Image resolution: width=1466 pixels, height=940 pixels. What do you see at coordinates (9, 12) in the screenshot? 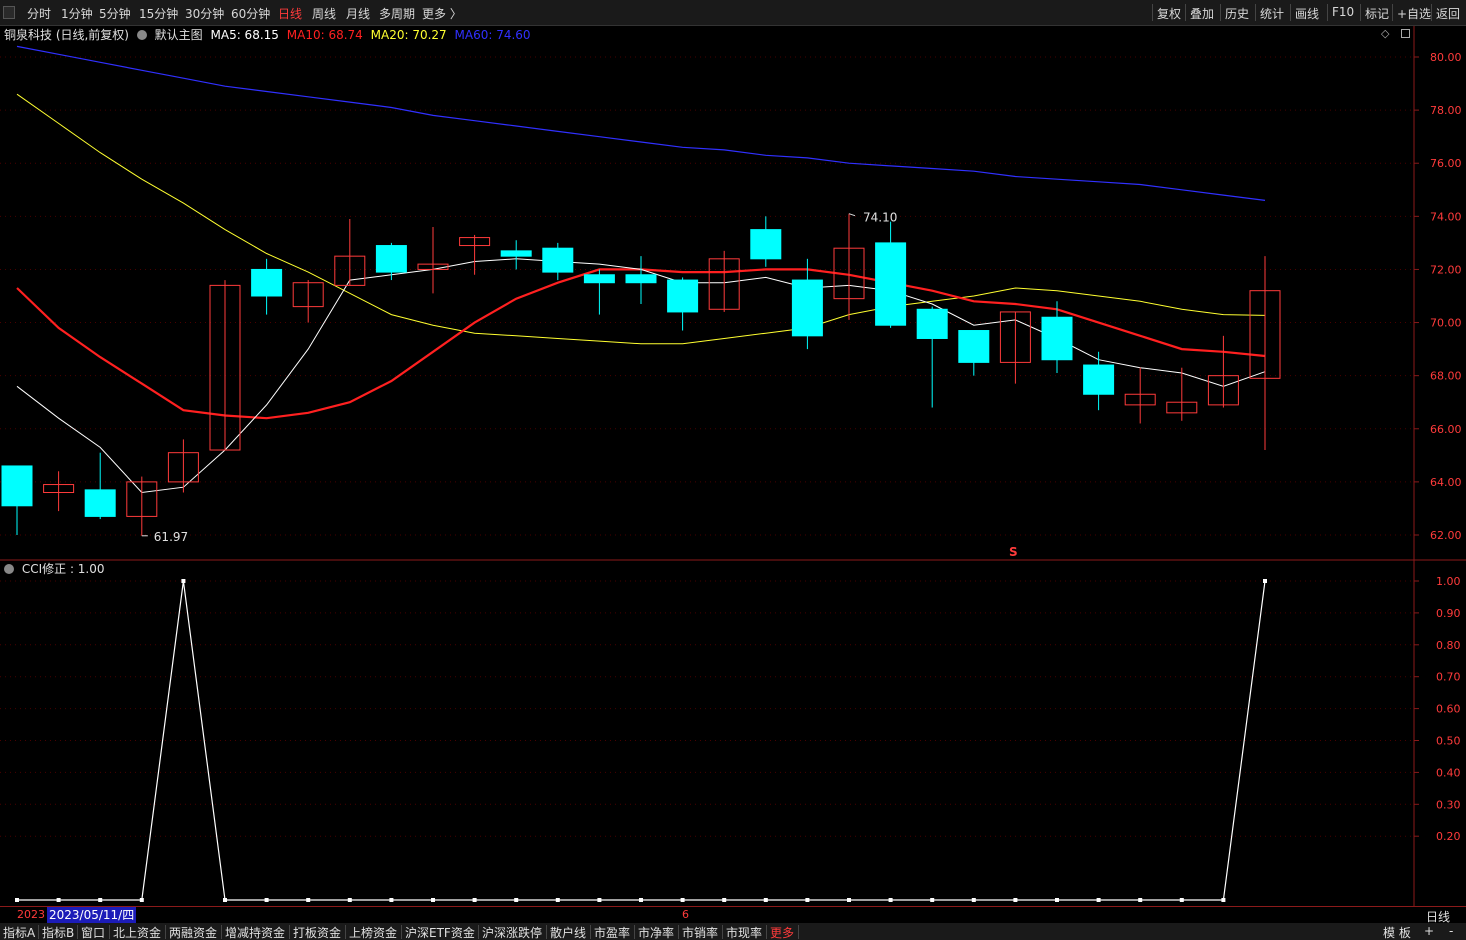
I see `menu-square-icon` at bounding box center [9, 12].